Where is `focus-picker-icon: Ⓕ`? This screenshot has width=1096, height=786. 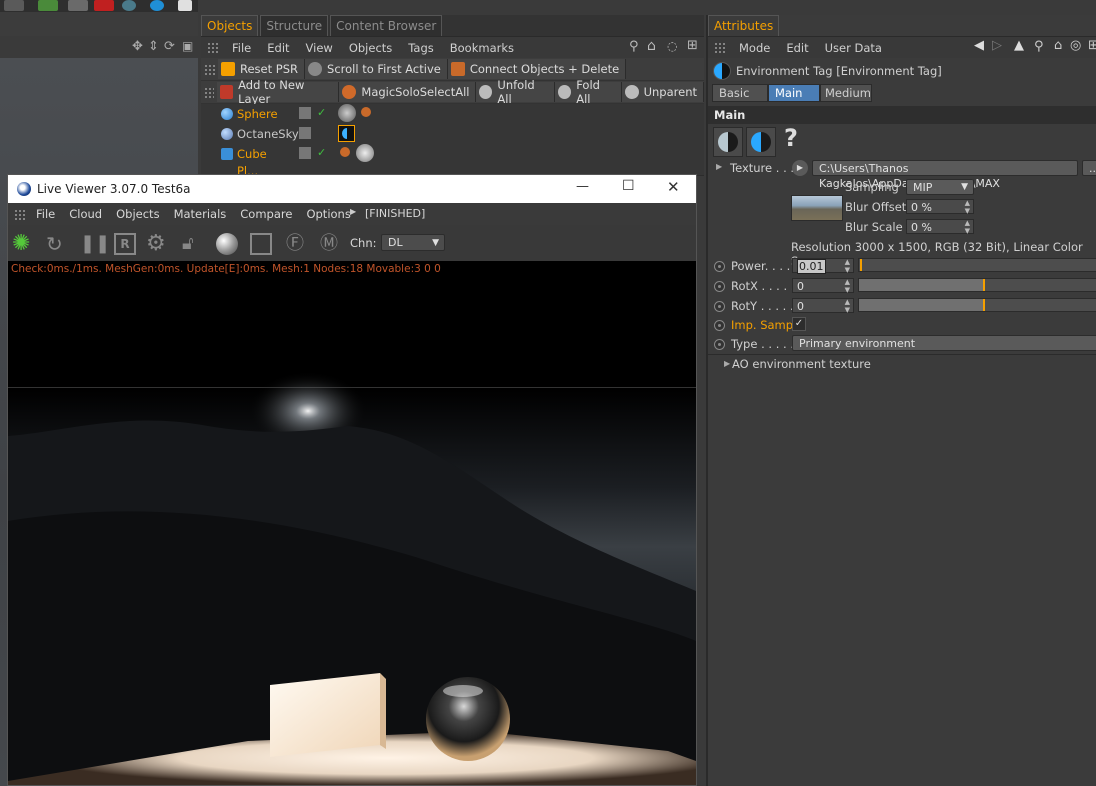 focus-picker-icon: Ⓕ is located at coordinates (295, 244).